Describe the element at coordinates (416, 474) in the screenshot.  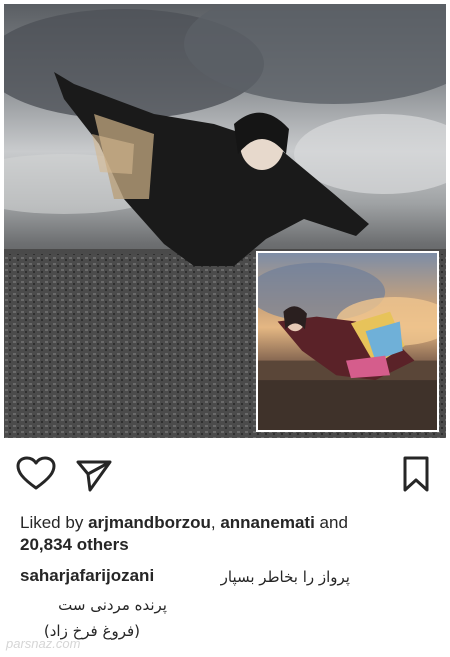
I see `bookmark-icon` at that location.